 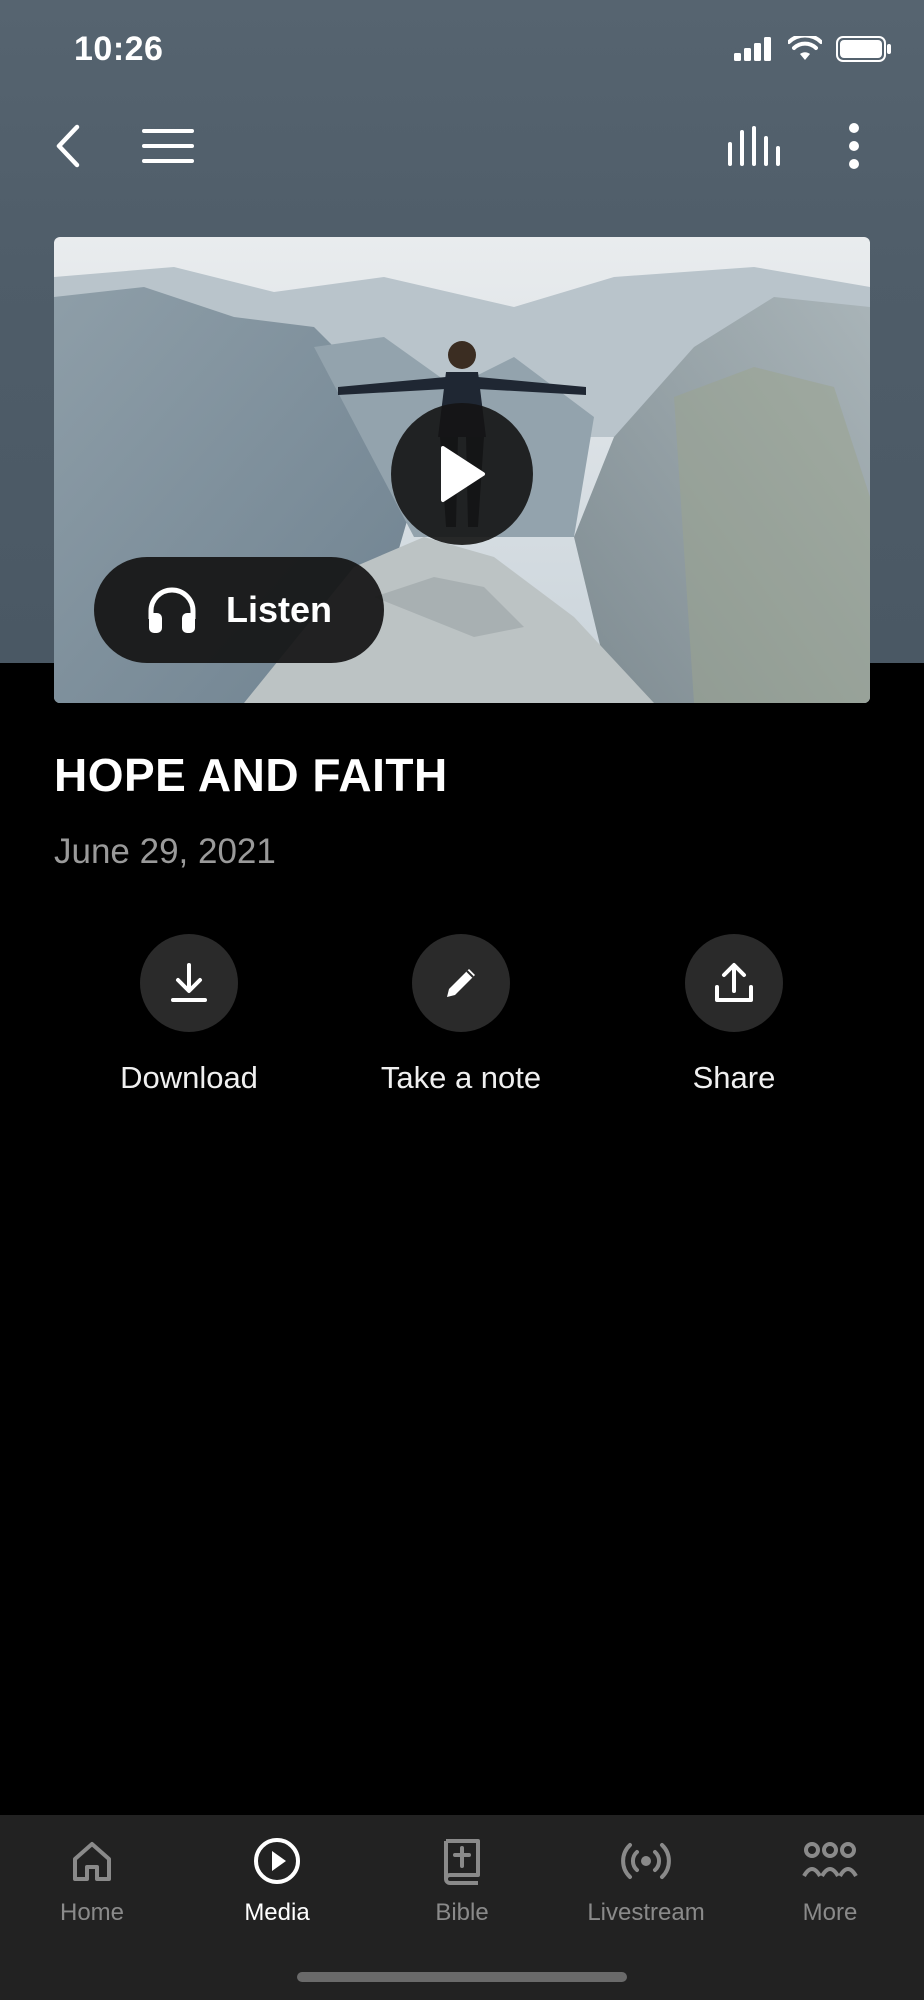 I want to click on broadcast-icon, so click(x=646, y=1861).